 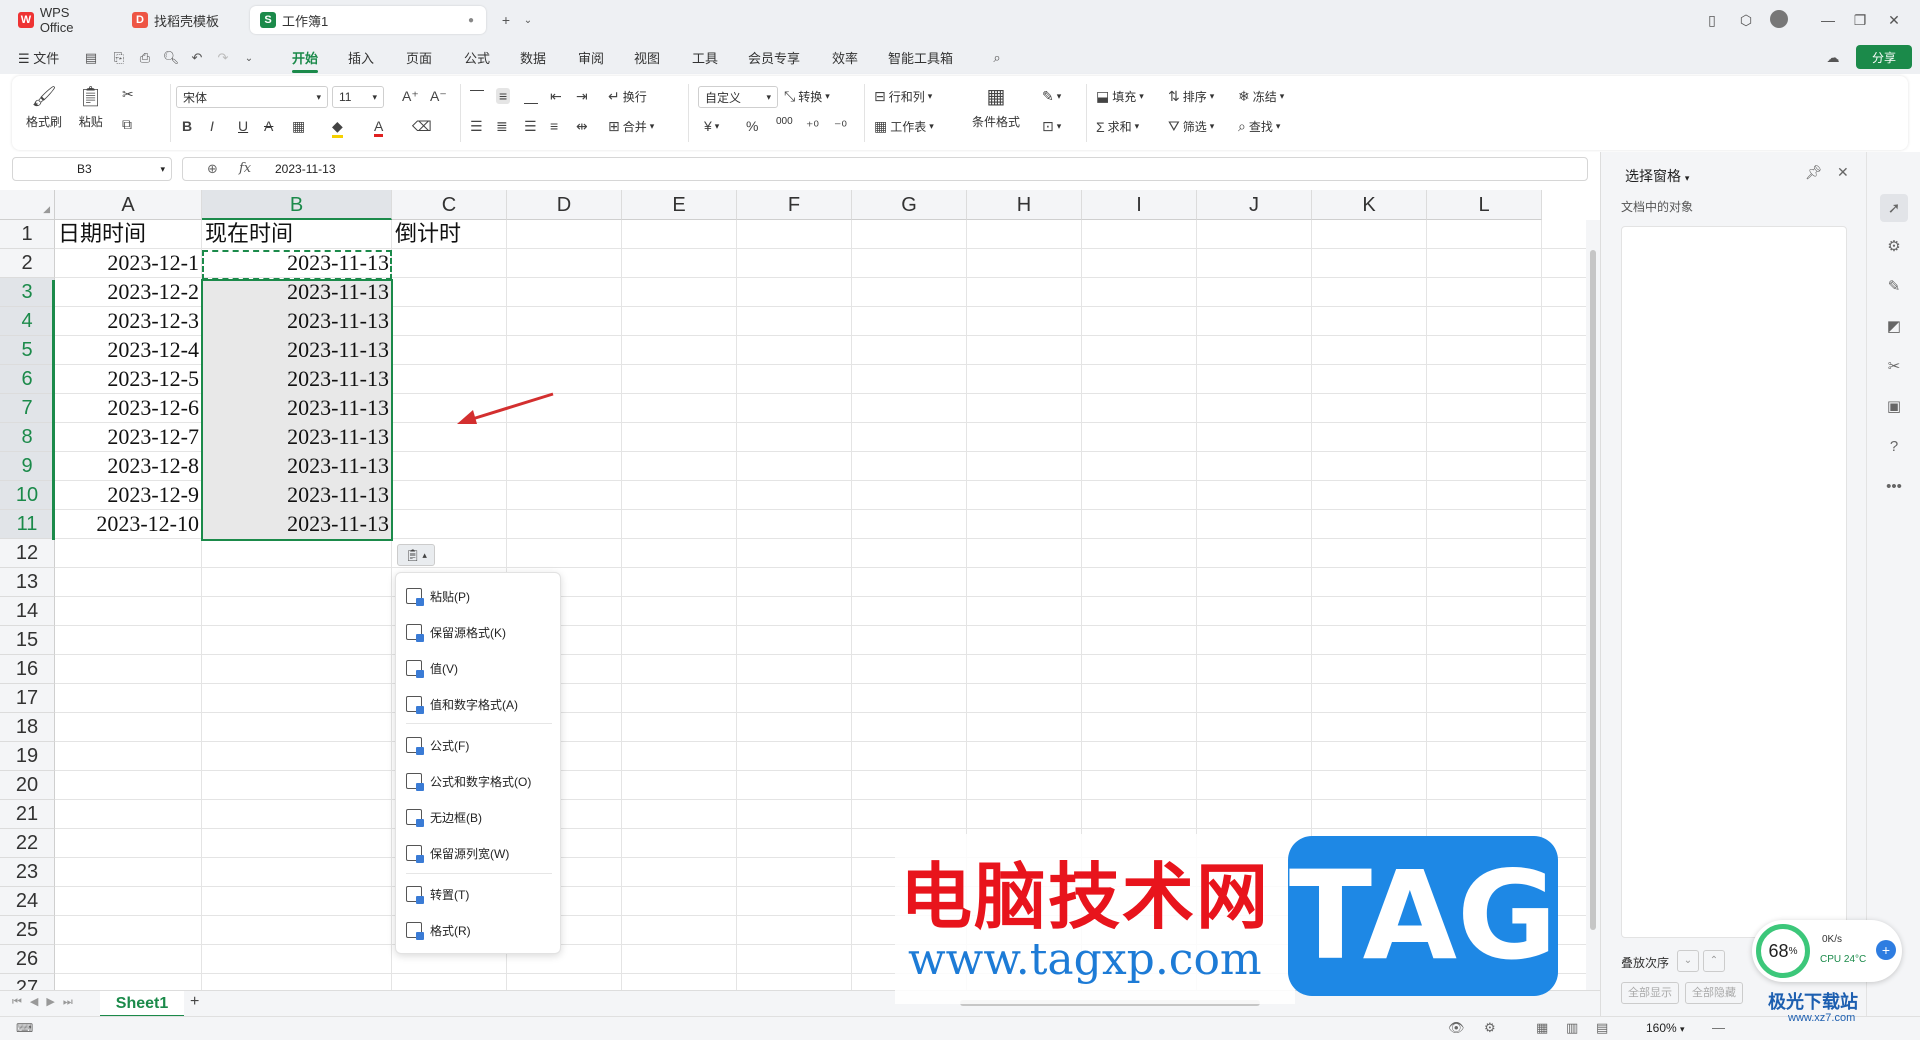 What do you see at coordinates (27, 611) in the screenshot?
I see `row-header-14: 14` at bounding box center [27, 611].